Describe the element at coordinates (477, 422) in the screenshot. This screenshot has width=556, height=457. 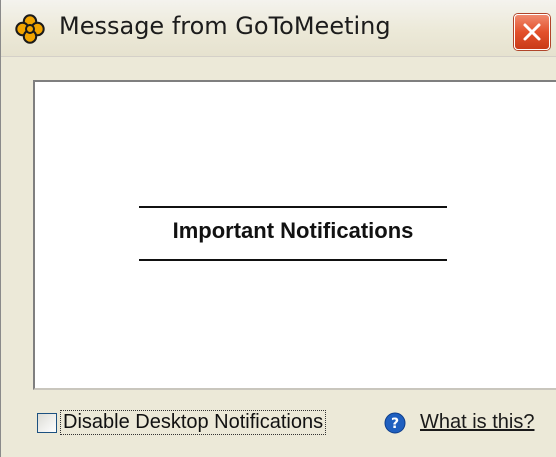
I see `what-is-this-link: What is this?` at that location.